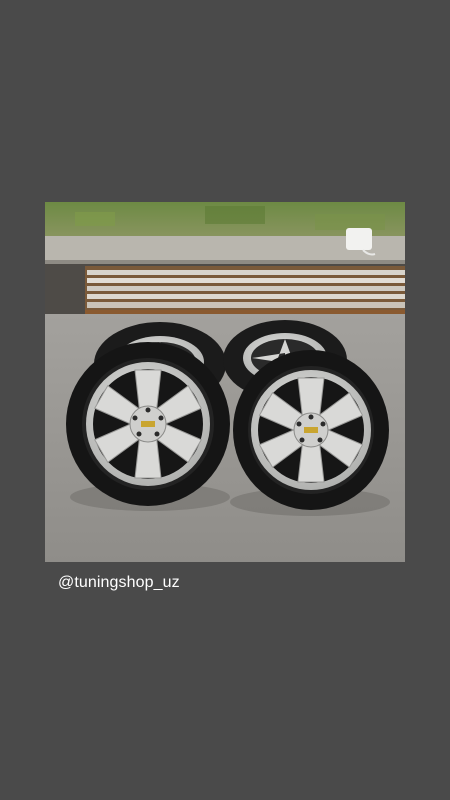 The width and height of the screenshot is (450, 800). What do you see at coordinates (245, 290) in the screenshot?
I see `metal-planks` at bounding box center [245, 290].